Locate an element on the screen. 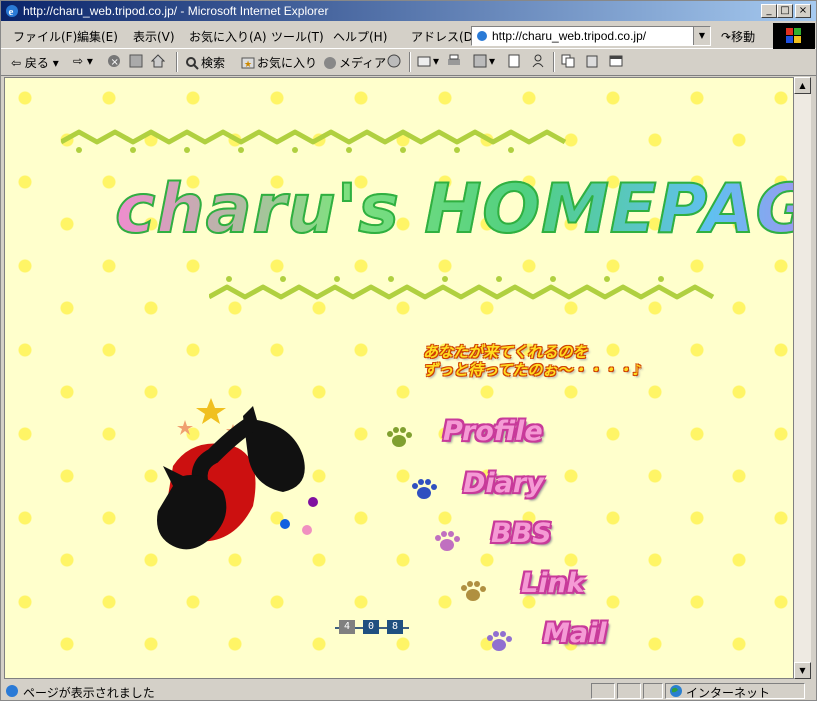 This screenshot has width=817, height=701. stop-icon: × is located at coordinates (114, 61).